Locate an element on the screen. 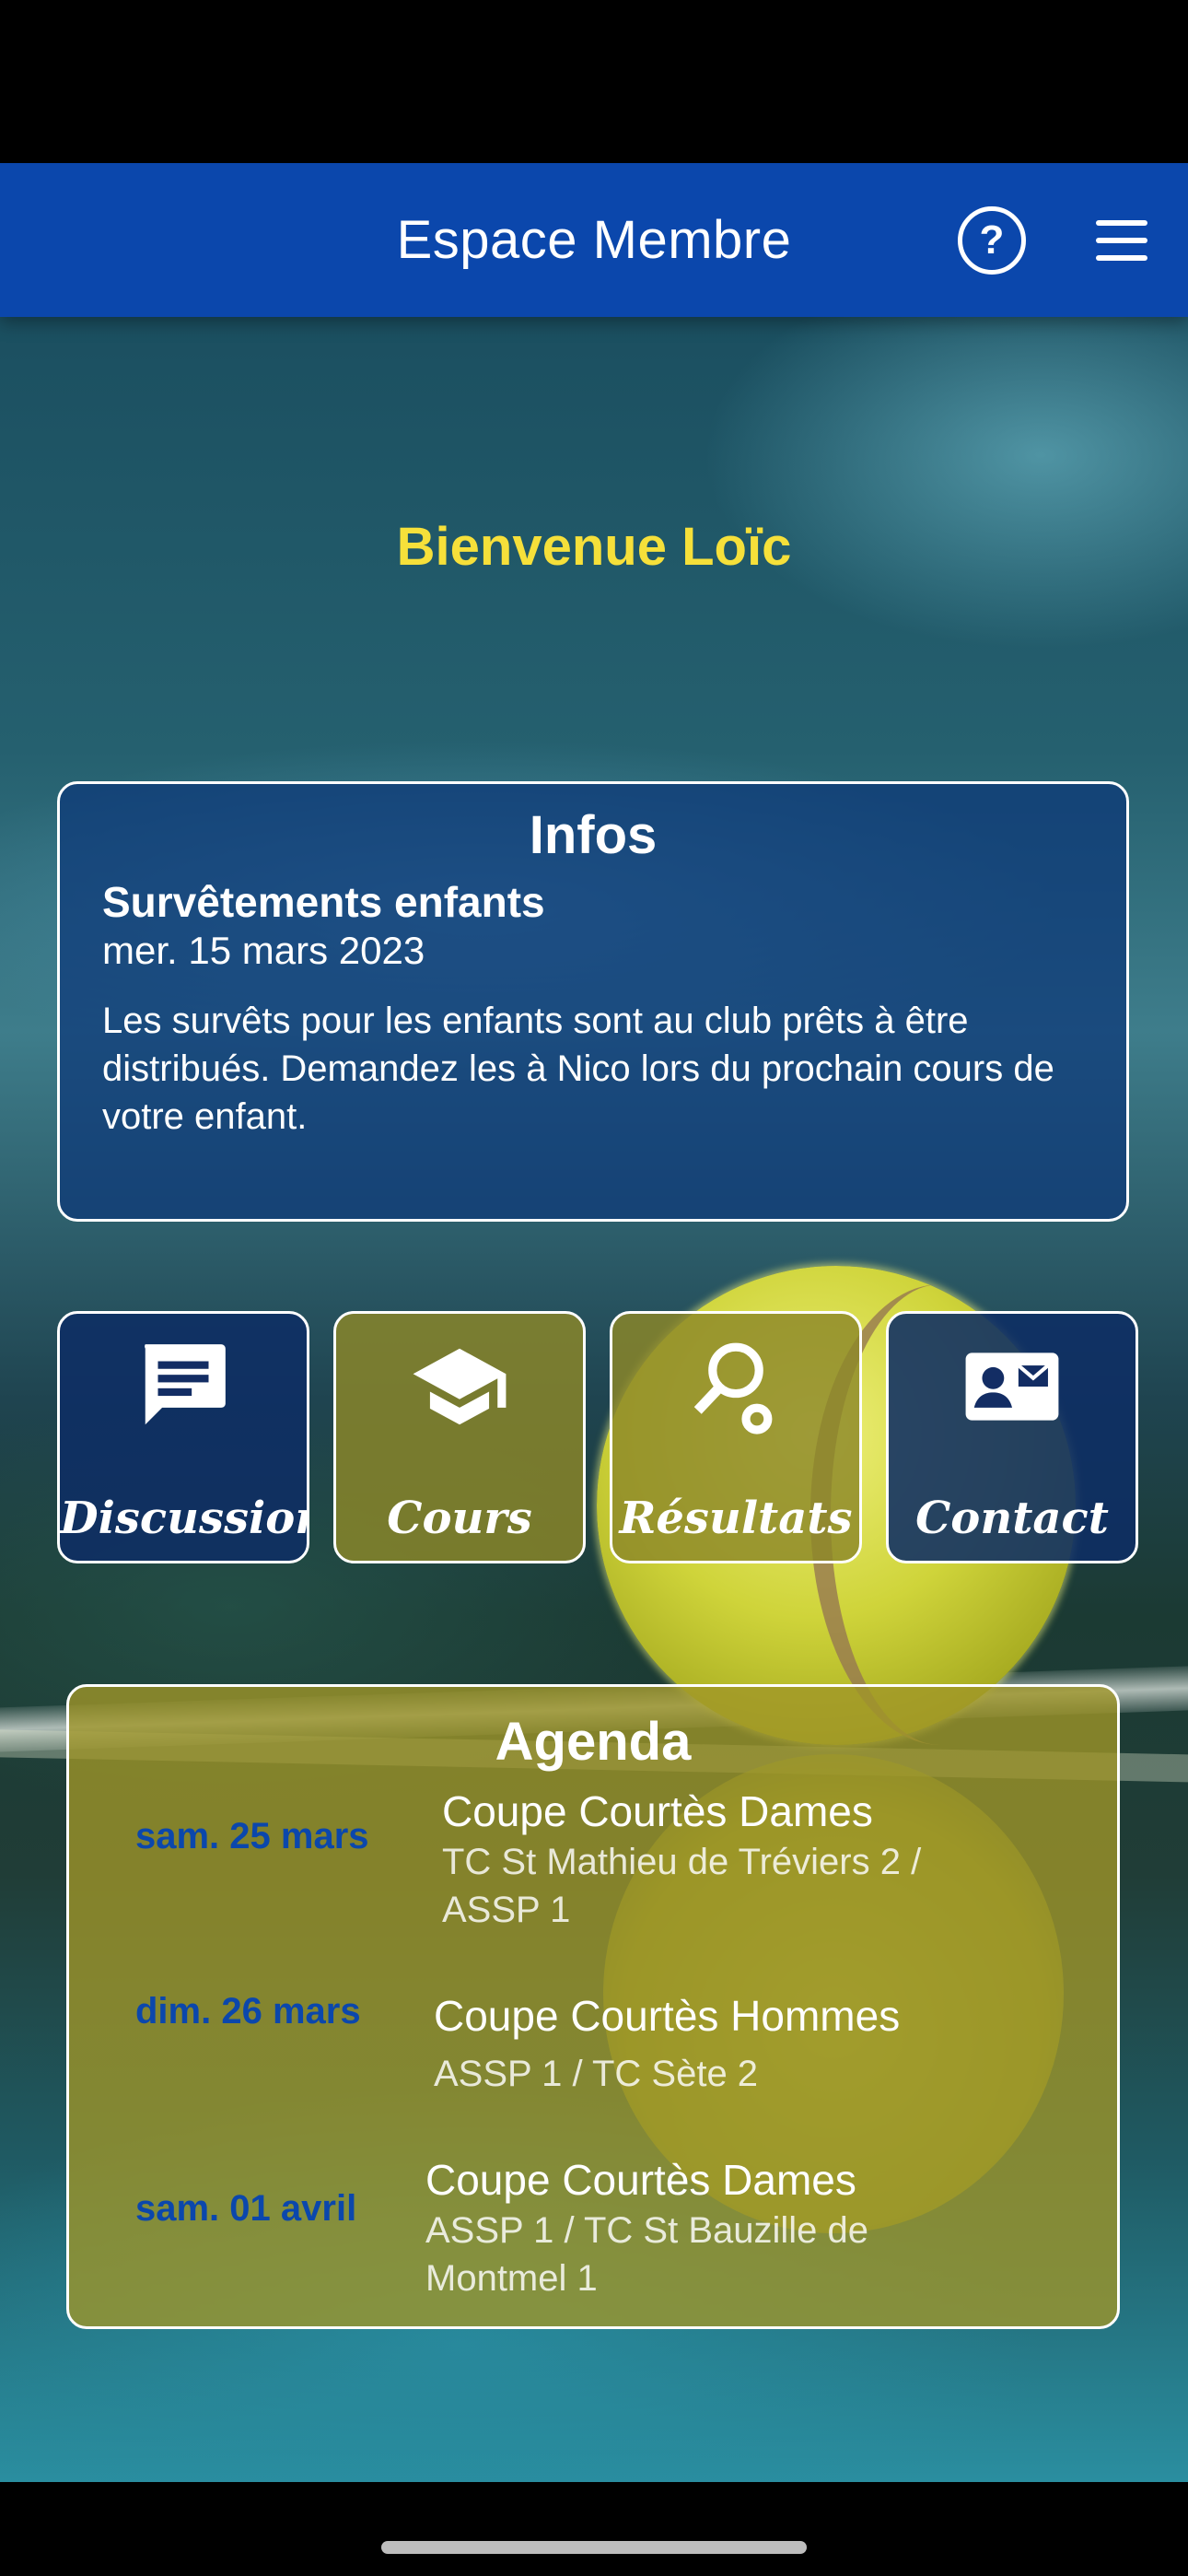 Image resolution: width=1188 pixels, height=2576 pixels. infos-title: Infos is located at coordinates (593, 835).